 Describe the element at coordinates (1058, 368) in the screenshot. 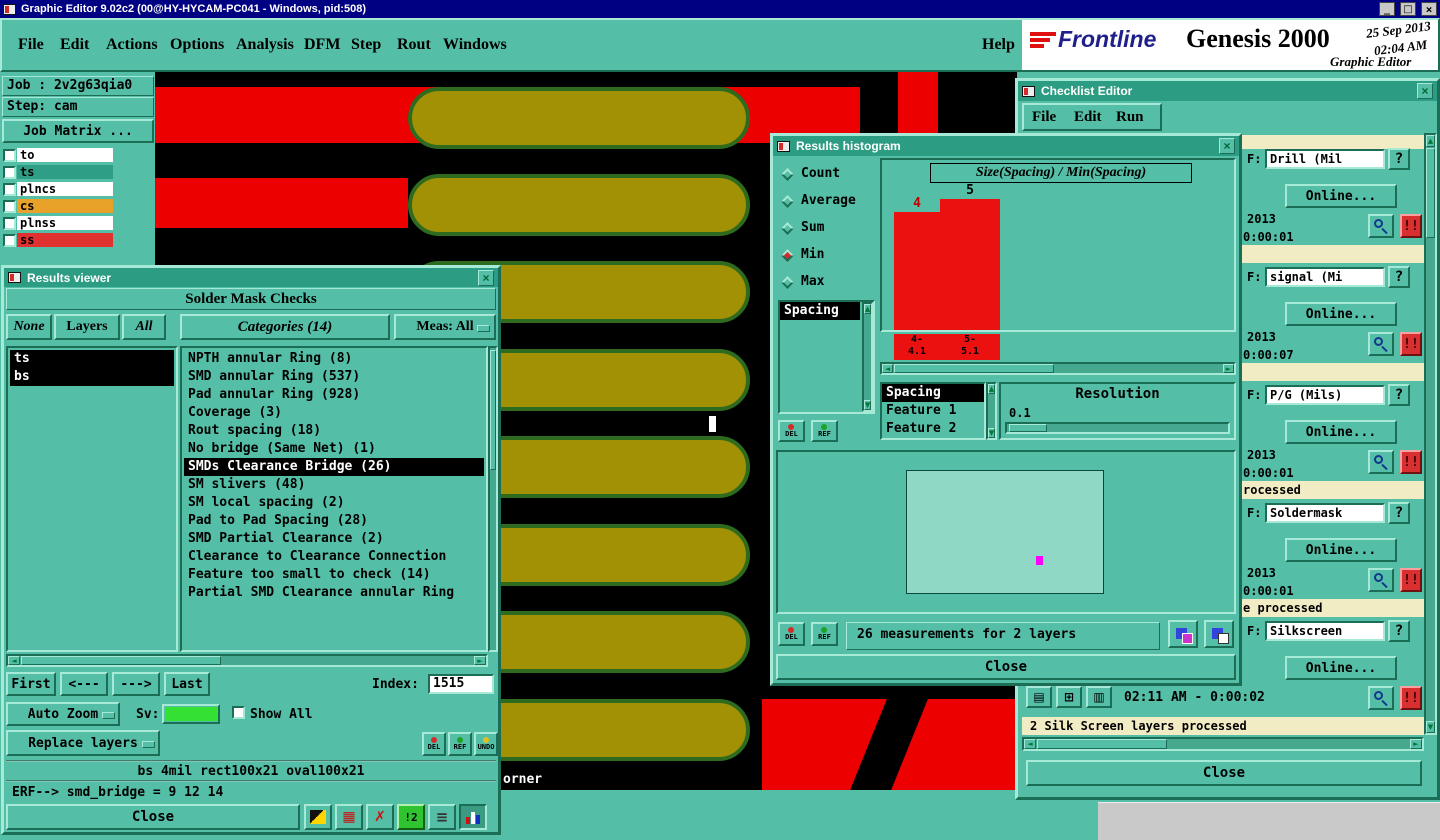

I see `chart-hscrollbar: ◄ ►` at that location.